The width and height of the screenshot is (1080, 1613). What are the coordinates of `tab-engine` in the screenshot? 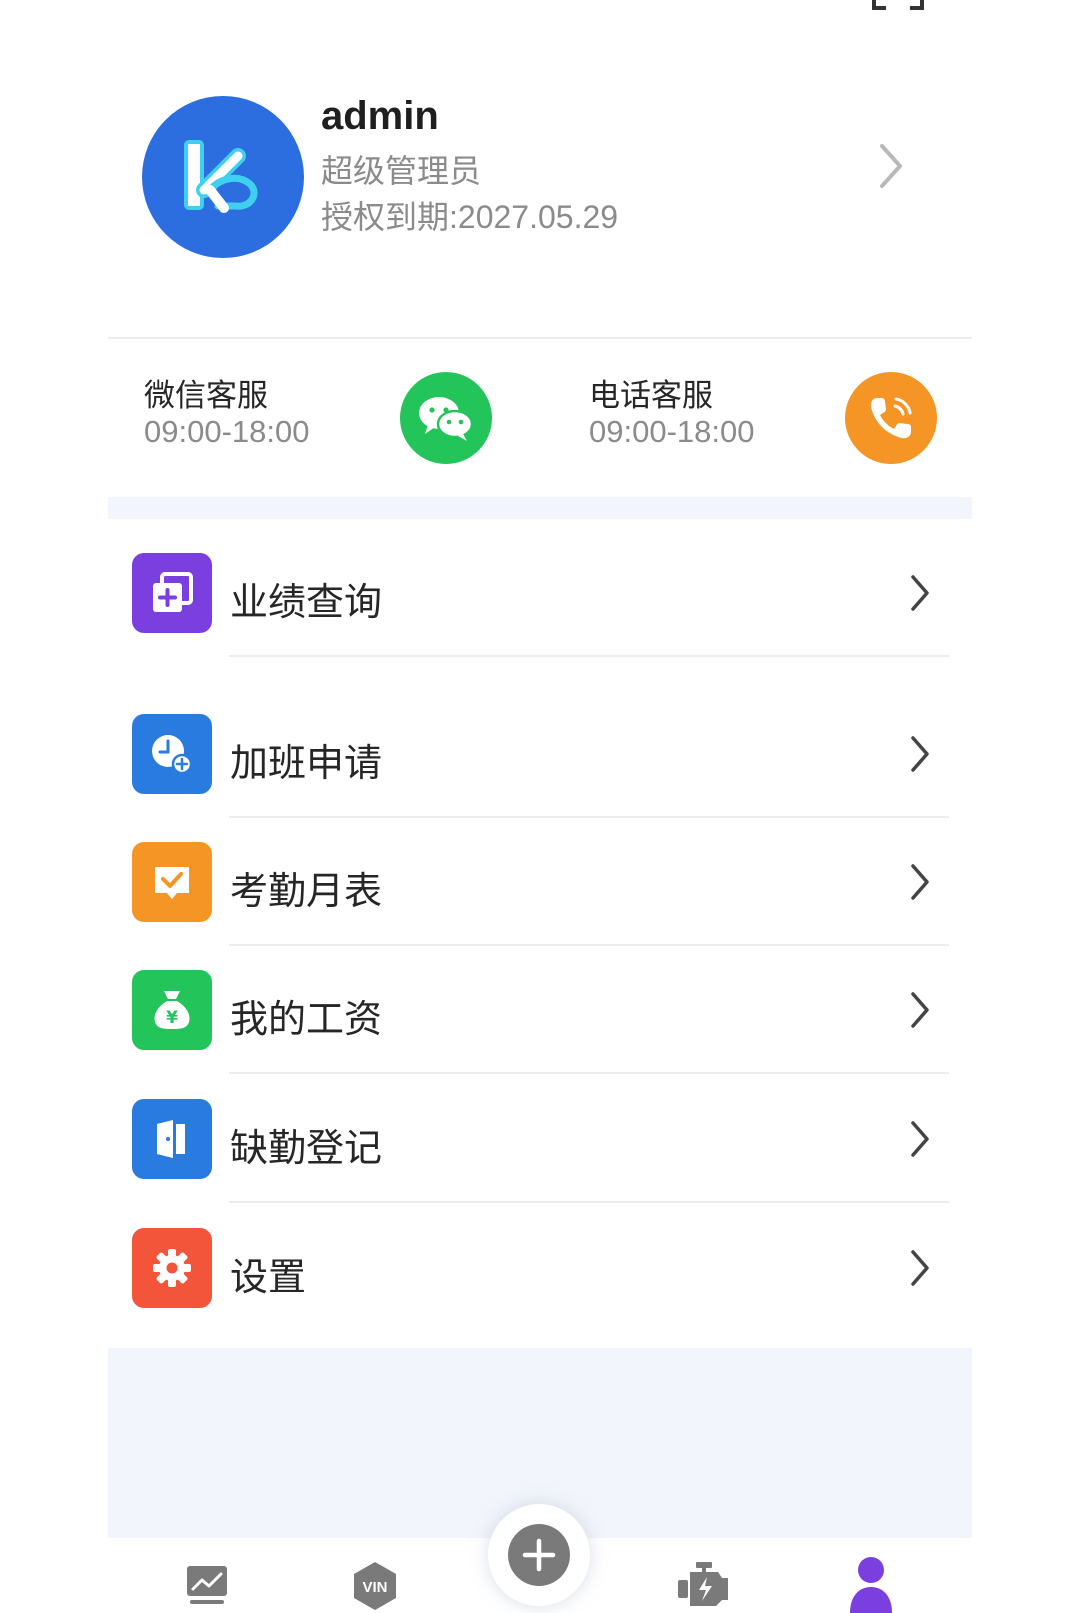 It's located at (705, 1585).